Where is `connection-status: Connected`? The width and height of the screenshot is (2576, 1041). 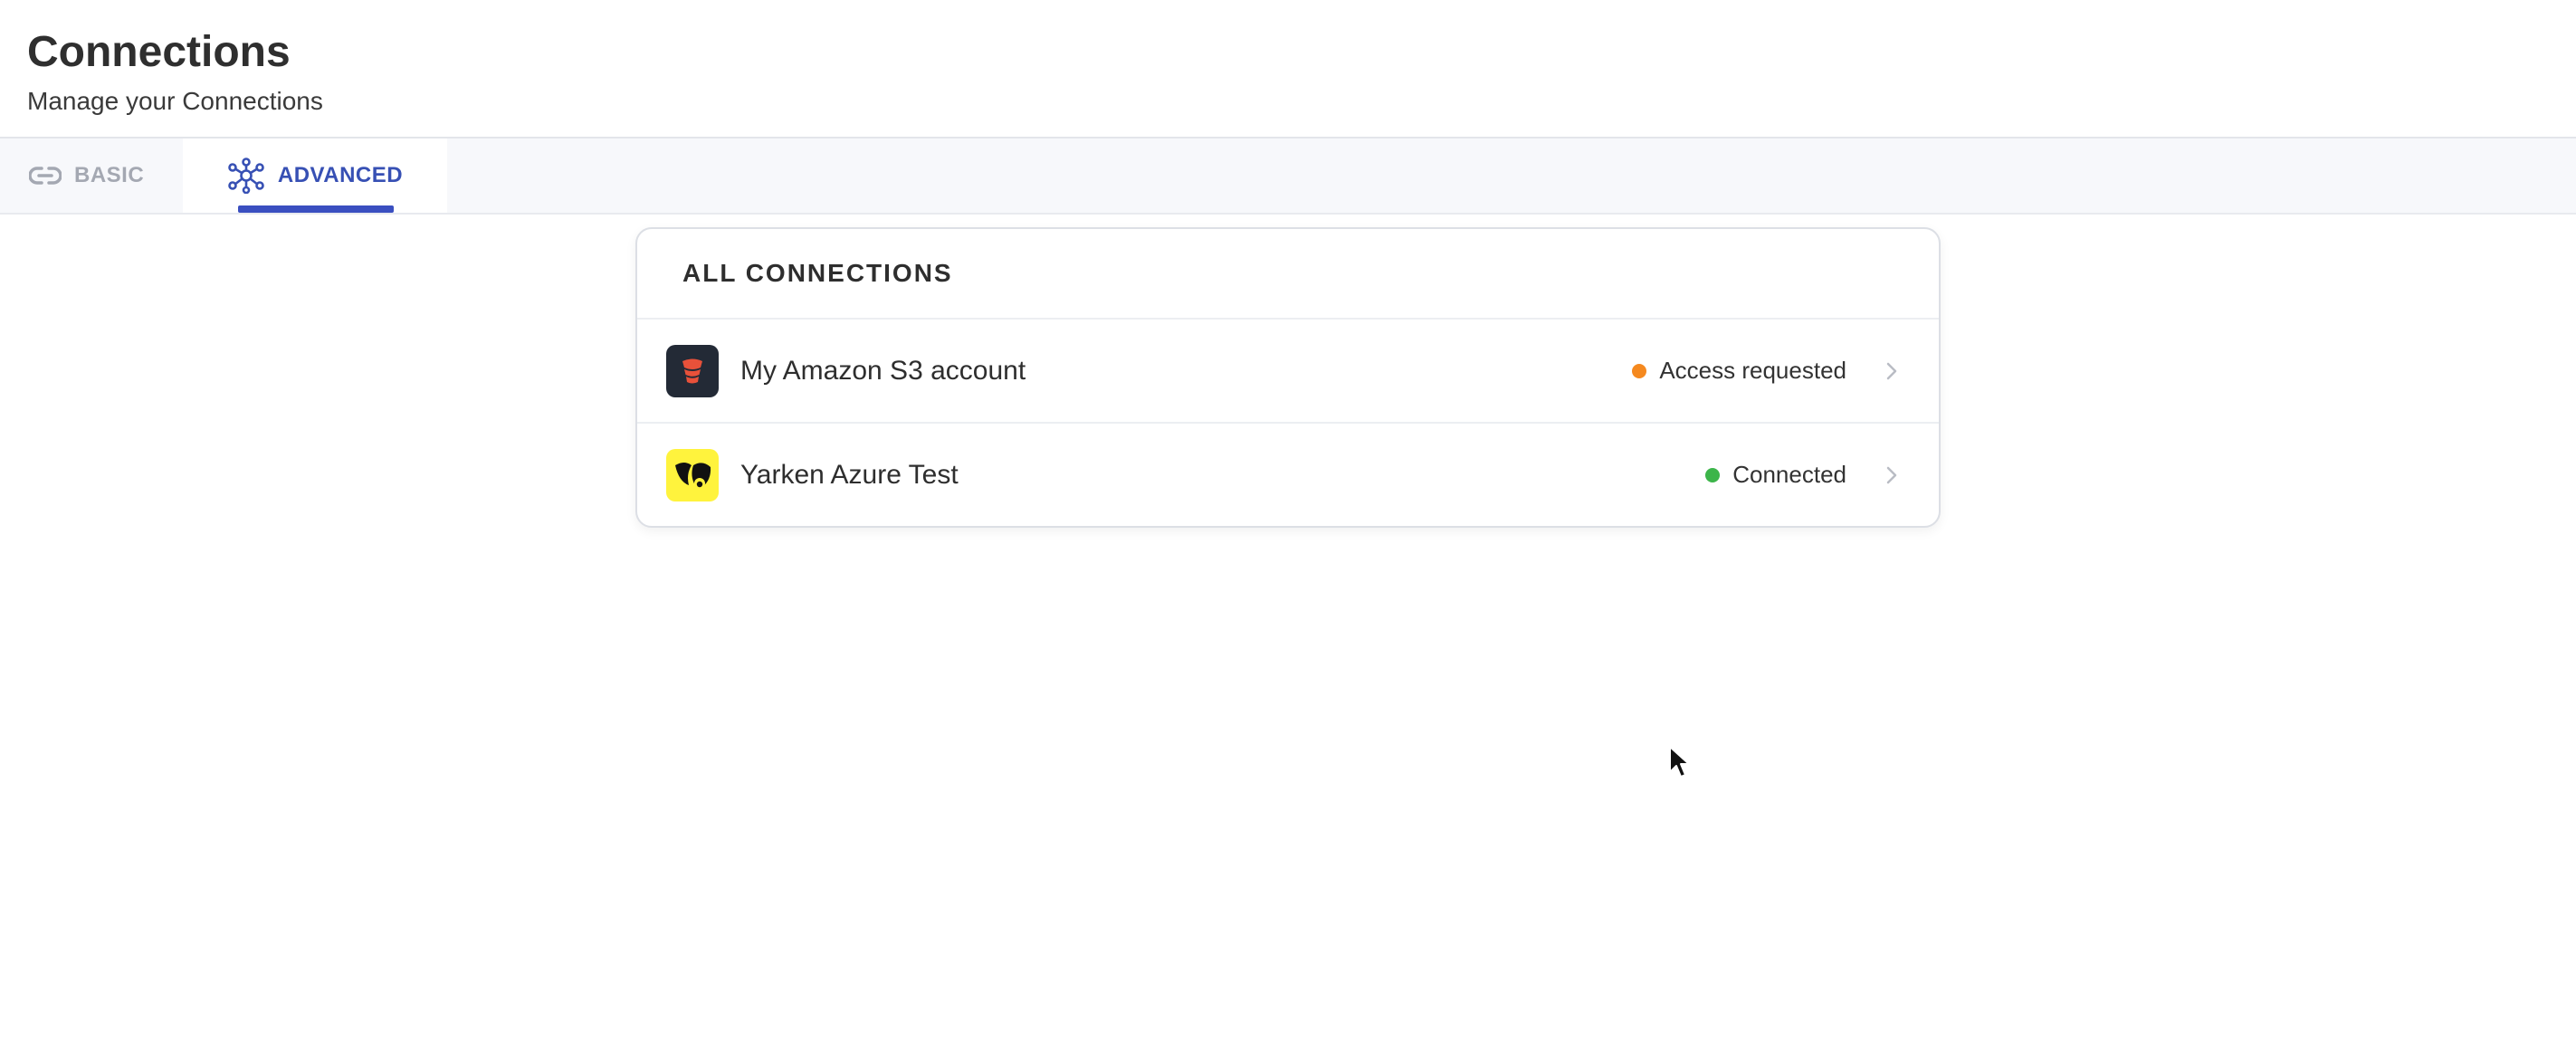 connection-status: Connected is located at coordinates (1775, 475).